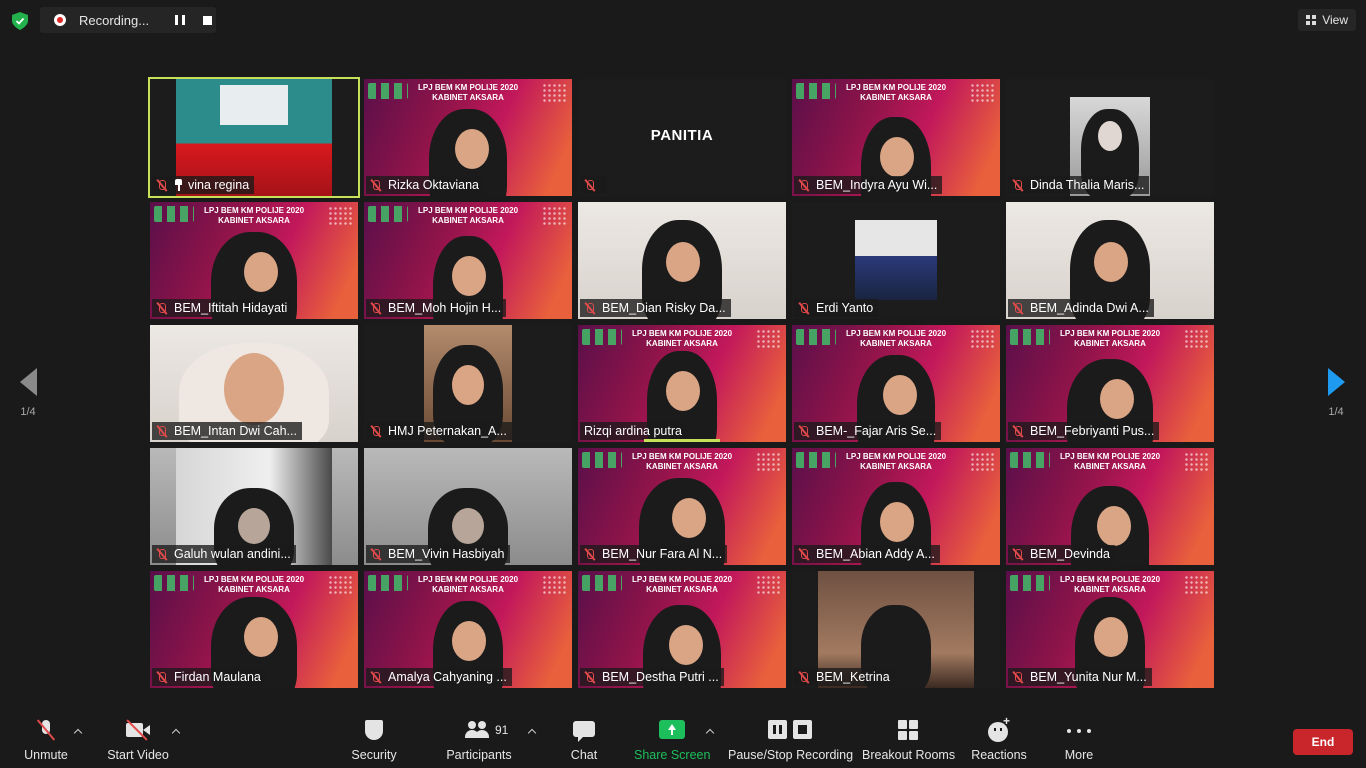  I want to click on participant-tile: PANITIA, so click(682, 137).